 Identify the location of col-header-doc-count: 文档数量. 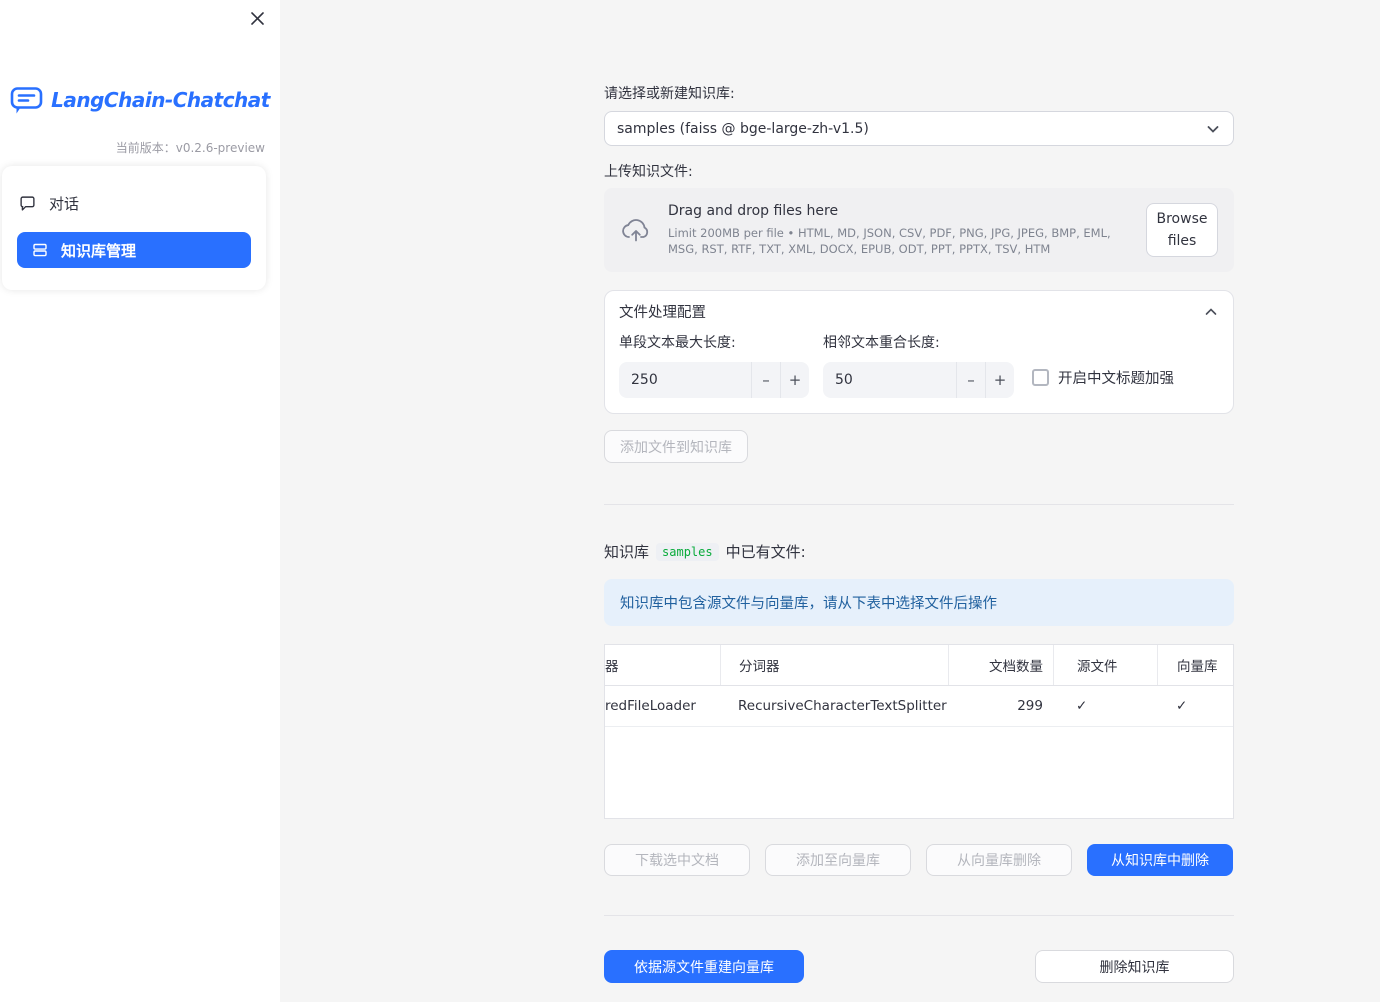
(1000, 665).